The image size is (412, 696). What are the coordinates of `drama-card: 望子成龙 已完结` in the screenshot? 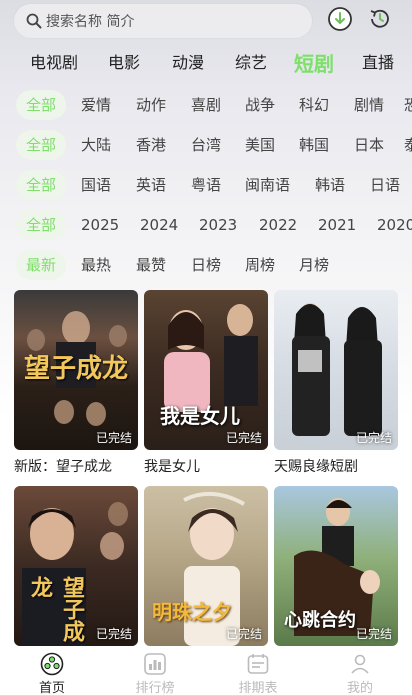 It's located at (76, 569).